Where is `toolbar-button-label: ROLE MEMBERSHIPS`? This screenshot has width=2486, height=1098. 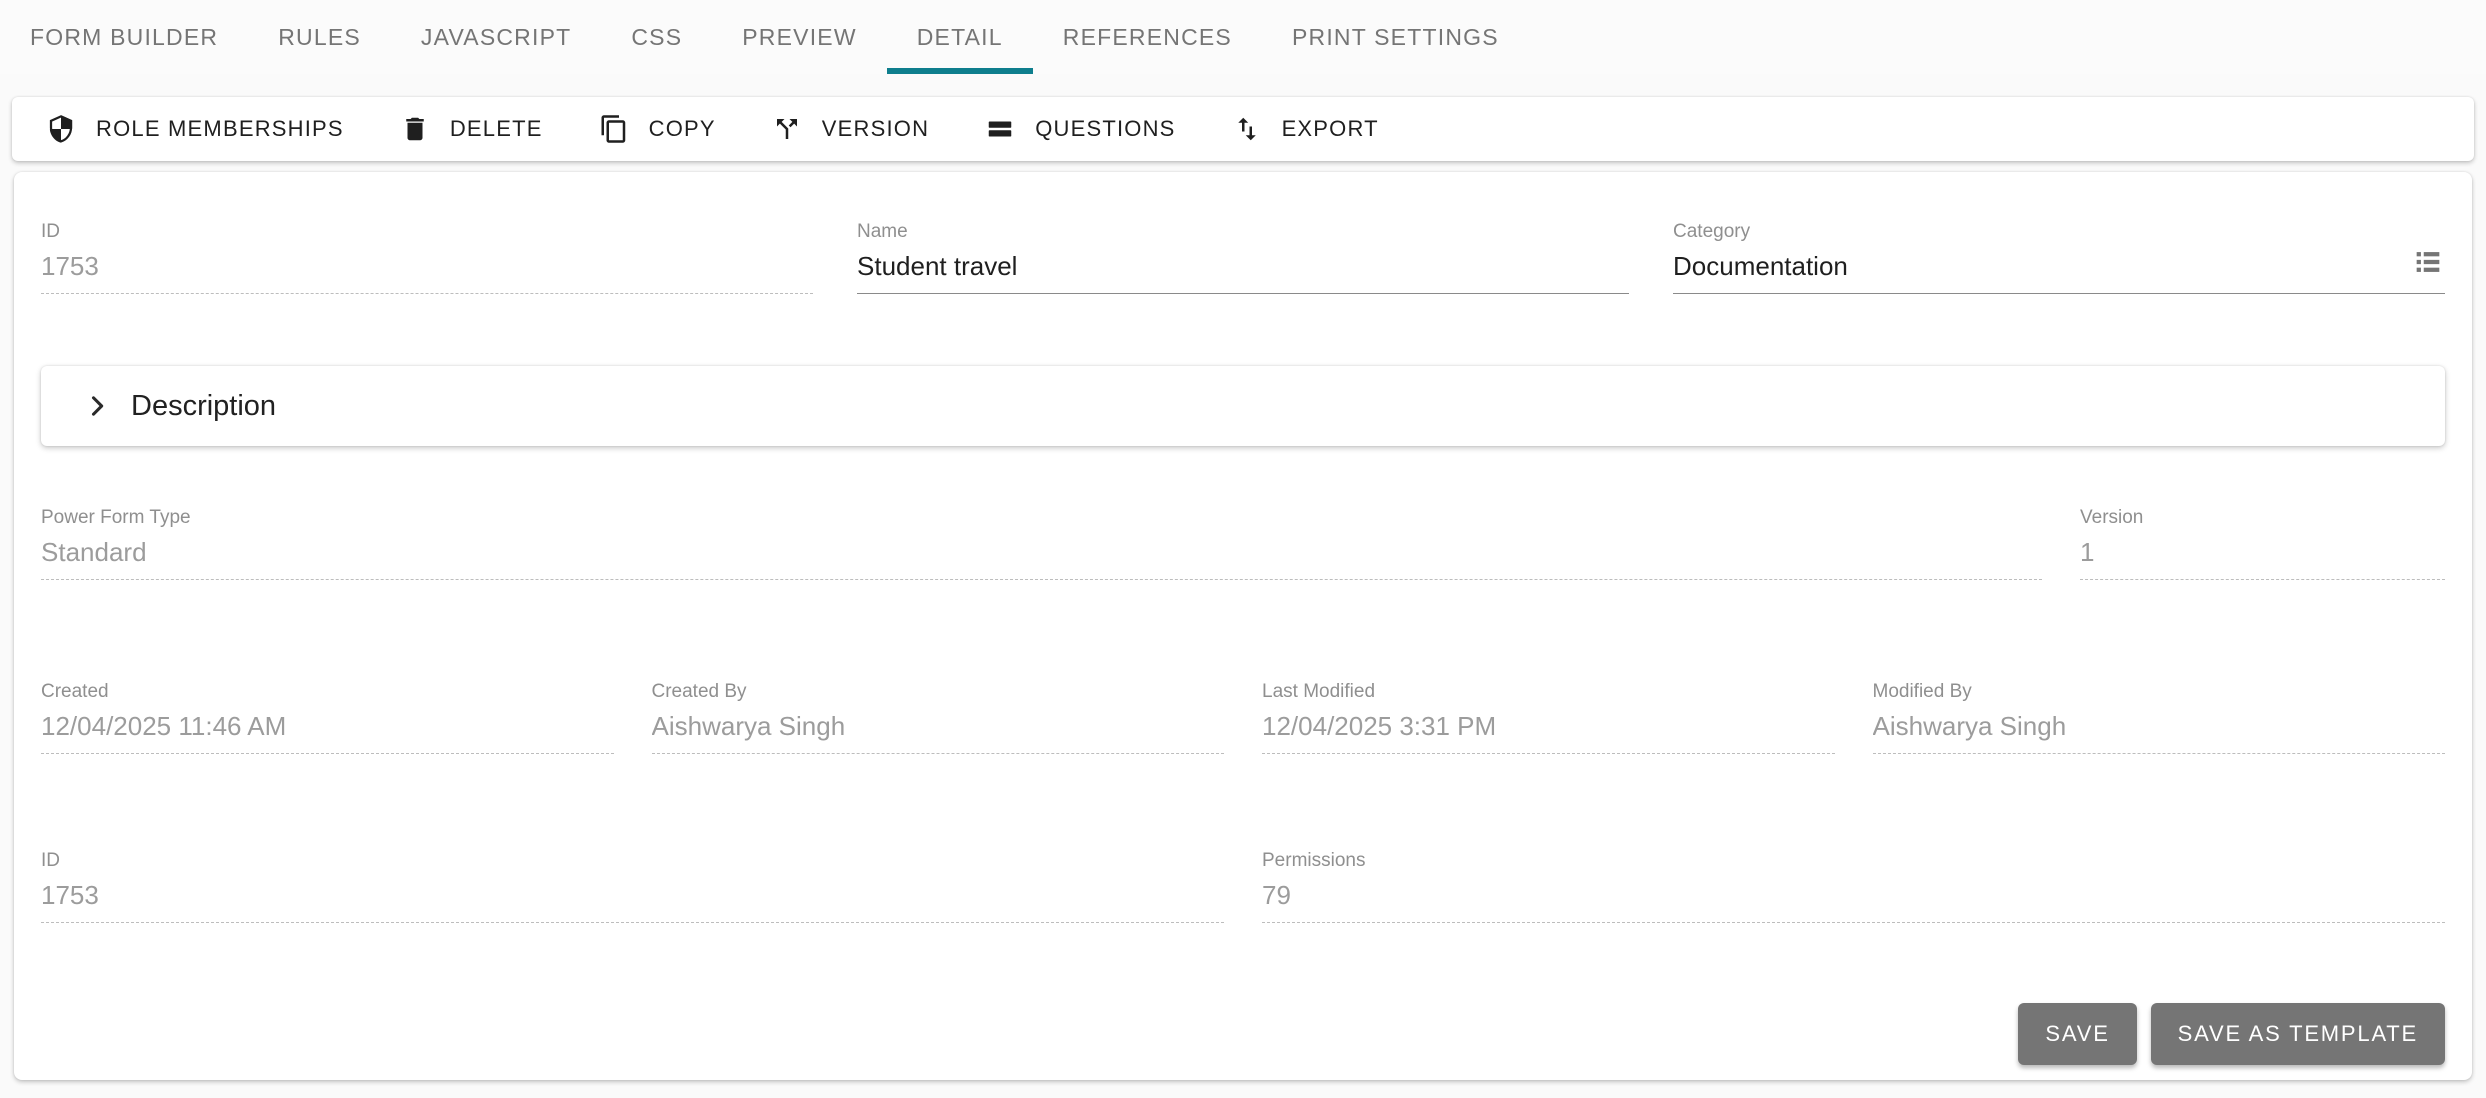 toolbar-button-label: ROLE MEMBERSHIPS is located at coordinates (220, 128).